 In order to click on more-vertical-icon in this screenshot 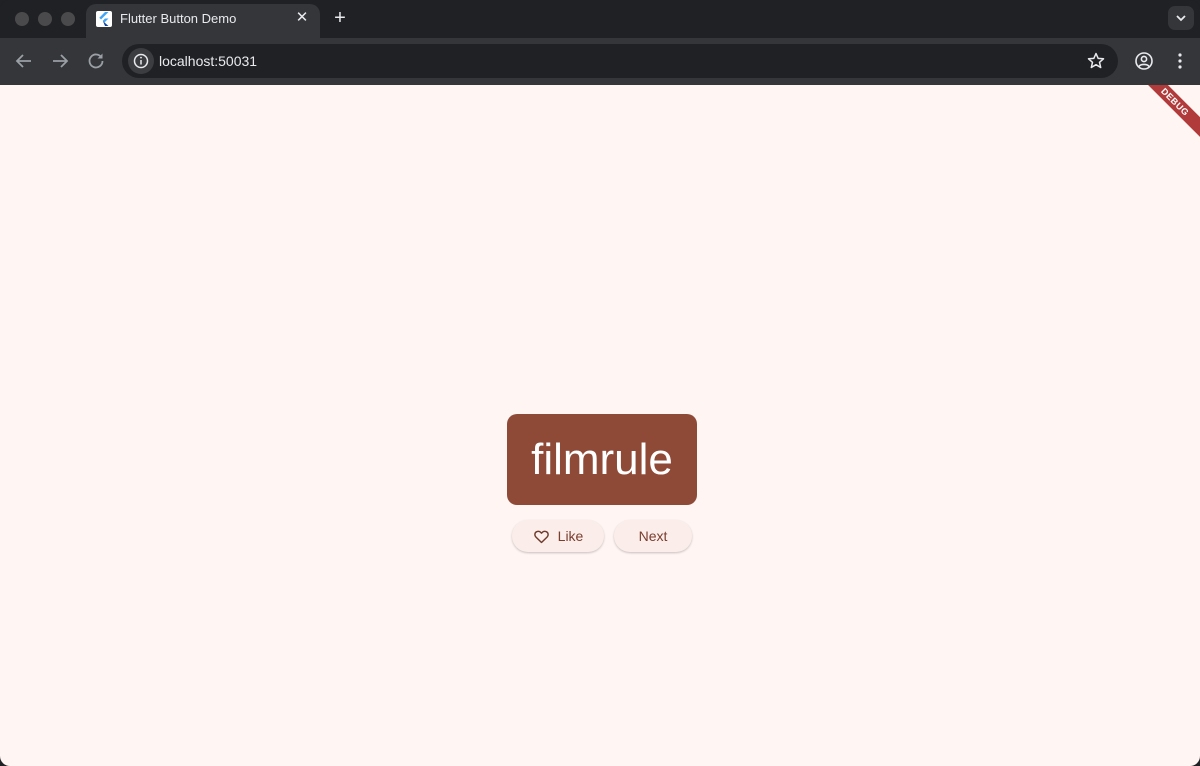, I will do `click(1180, 61)`.